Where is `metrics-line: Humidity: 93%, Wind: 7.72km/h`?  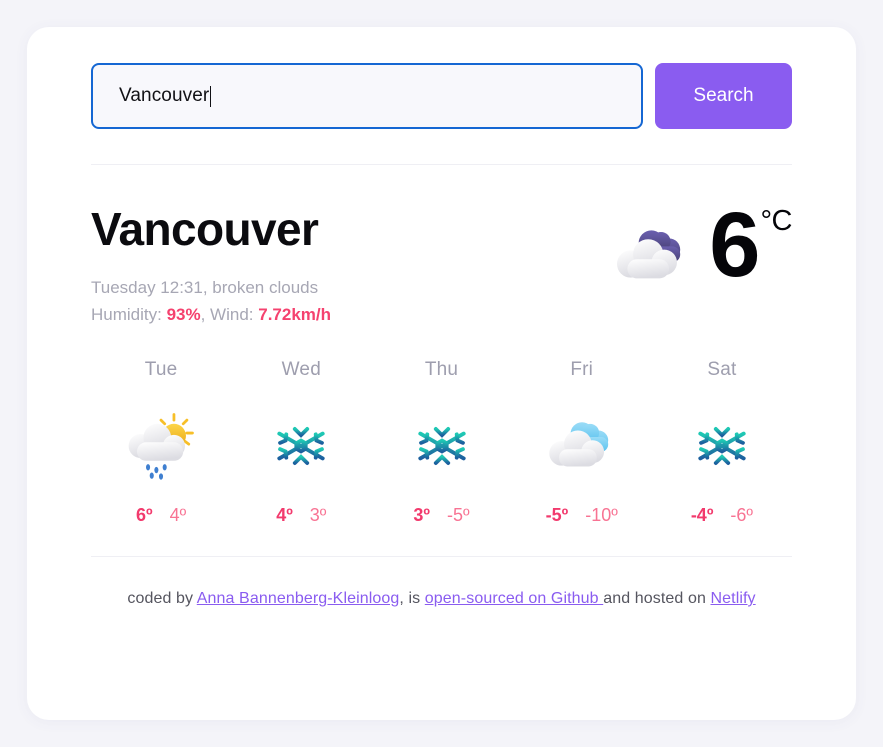
metrics-line: Humidity: 93%, Wind: 7.72km/h is located at coordinates (211, 315).